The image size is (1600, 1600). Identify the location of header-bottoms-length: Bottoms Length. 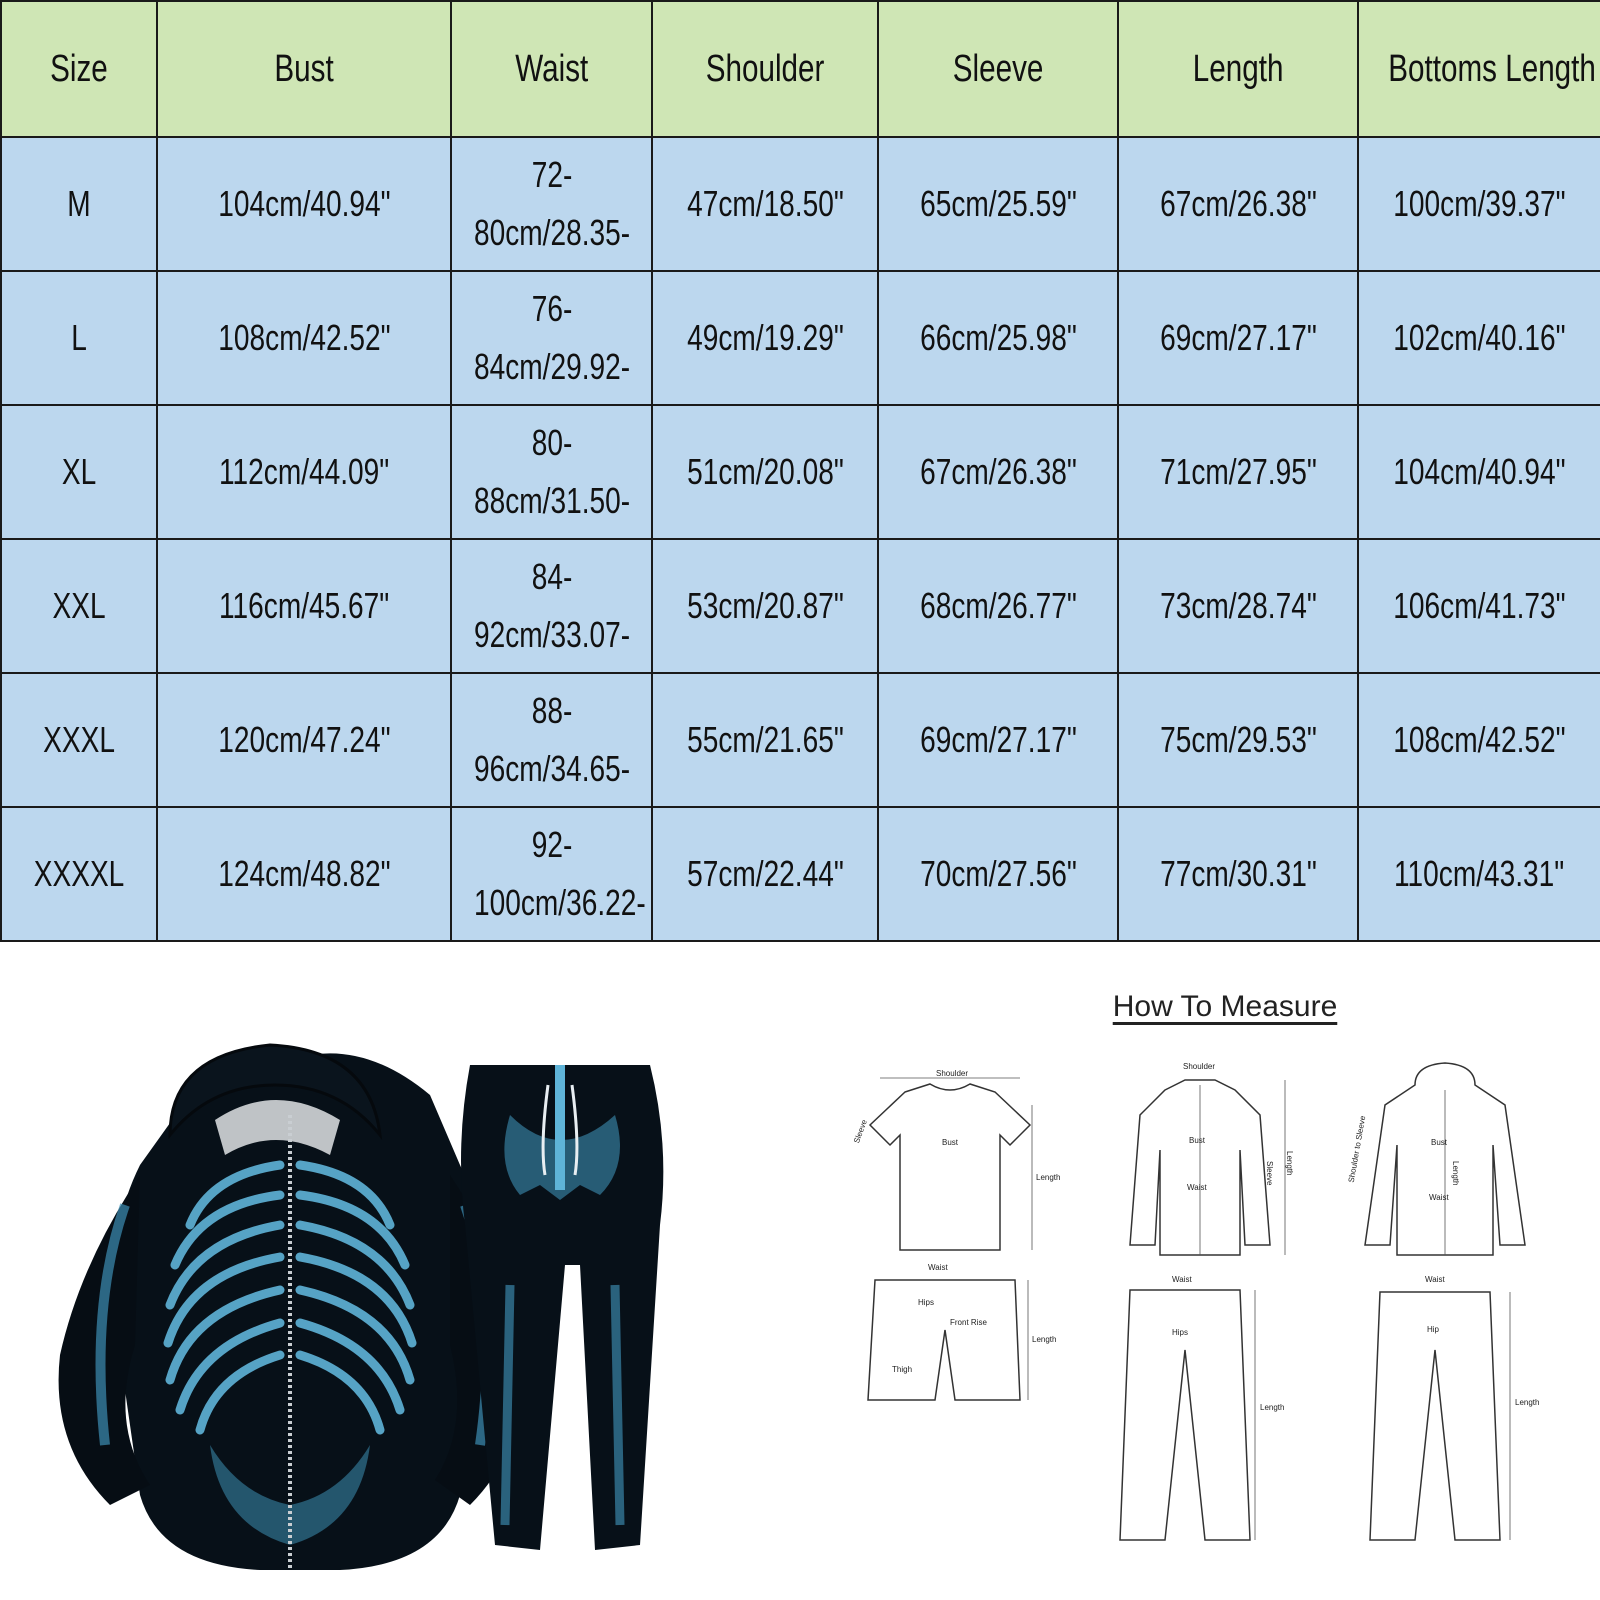
(1478, 69).